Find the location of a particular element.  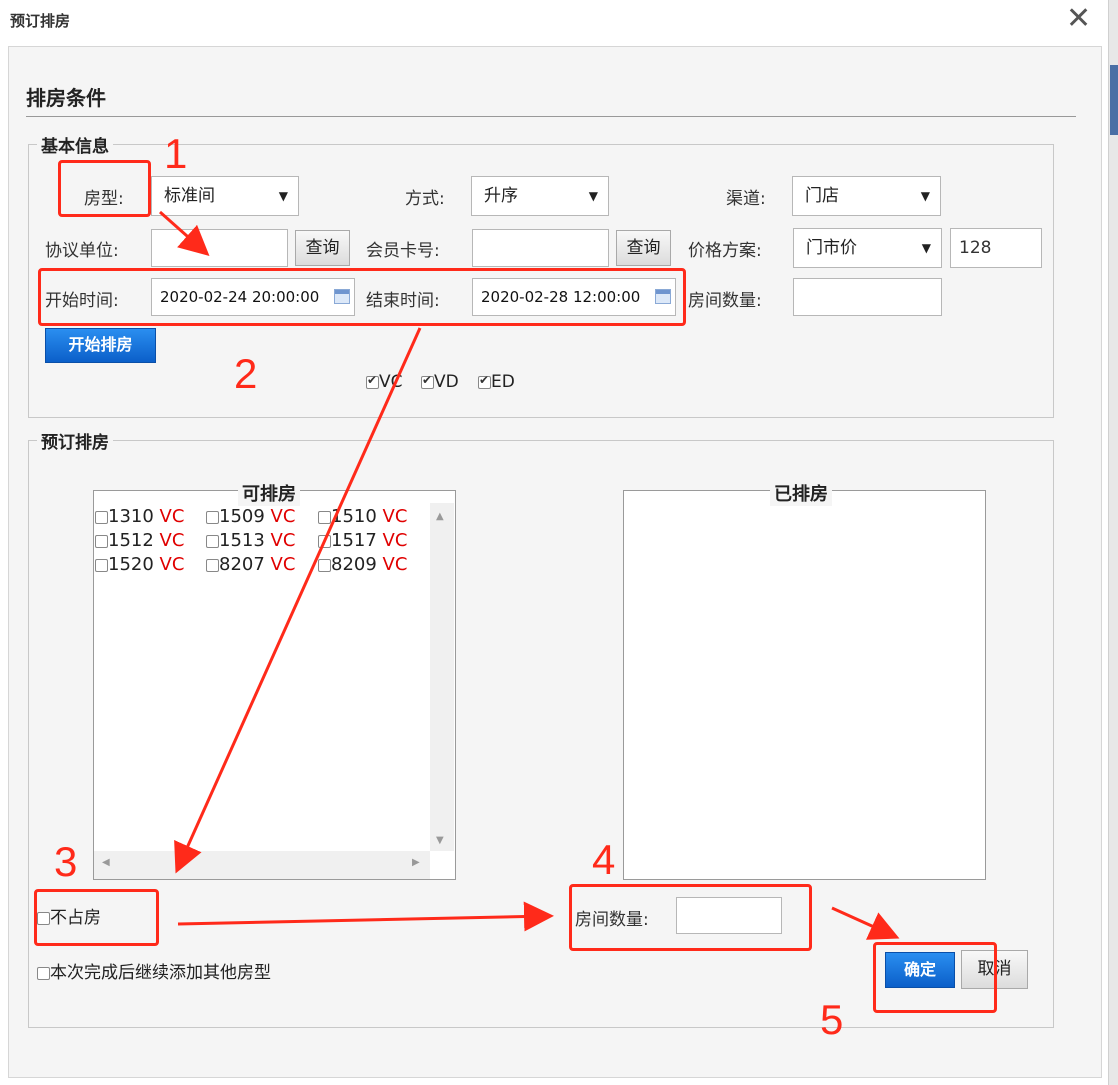

price-plan-label: 价格方案: is located at coordinates (725, 251).